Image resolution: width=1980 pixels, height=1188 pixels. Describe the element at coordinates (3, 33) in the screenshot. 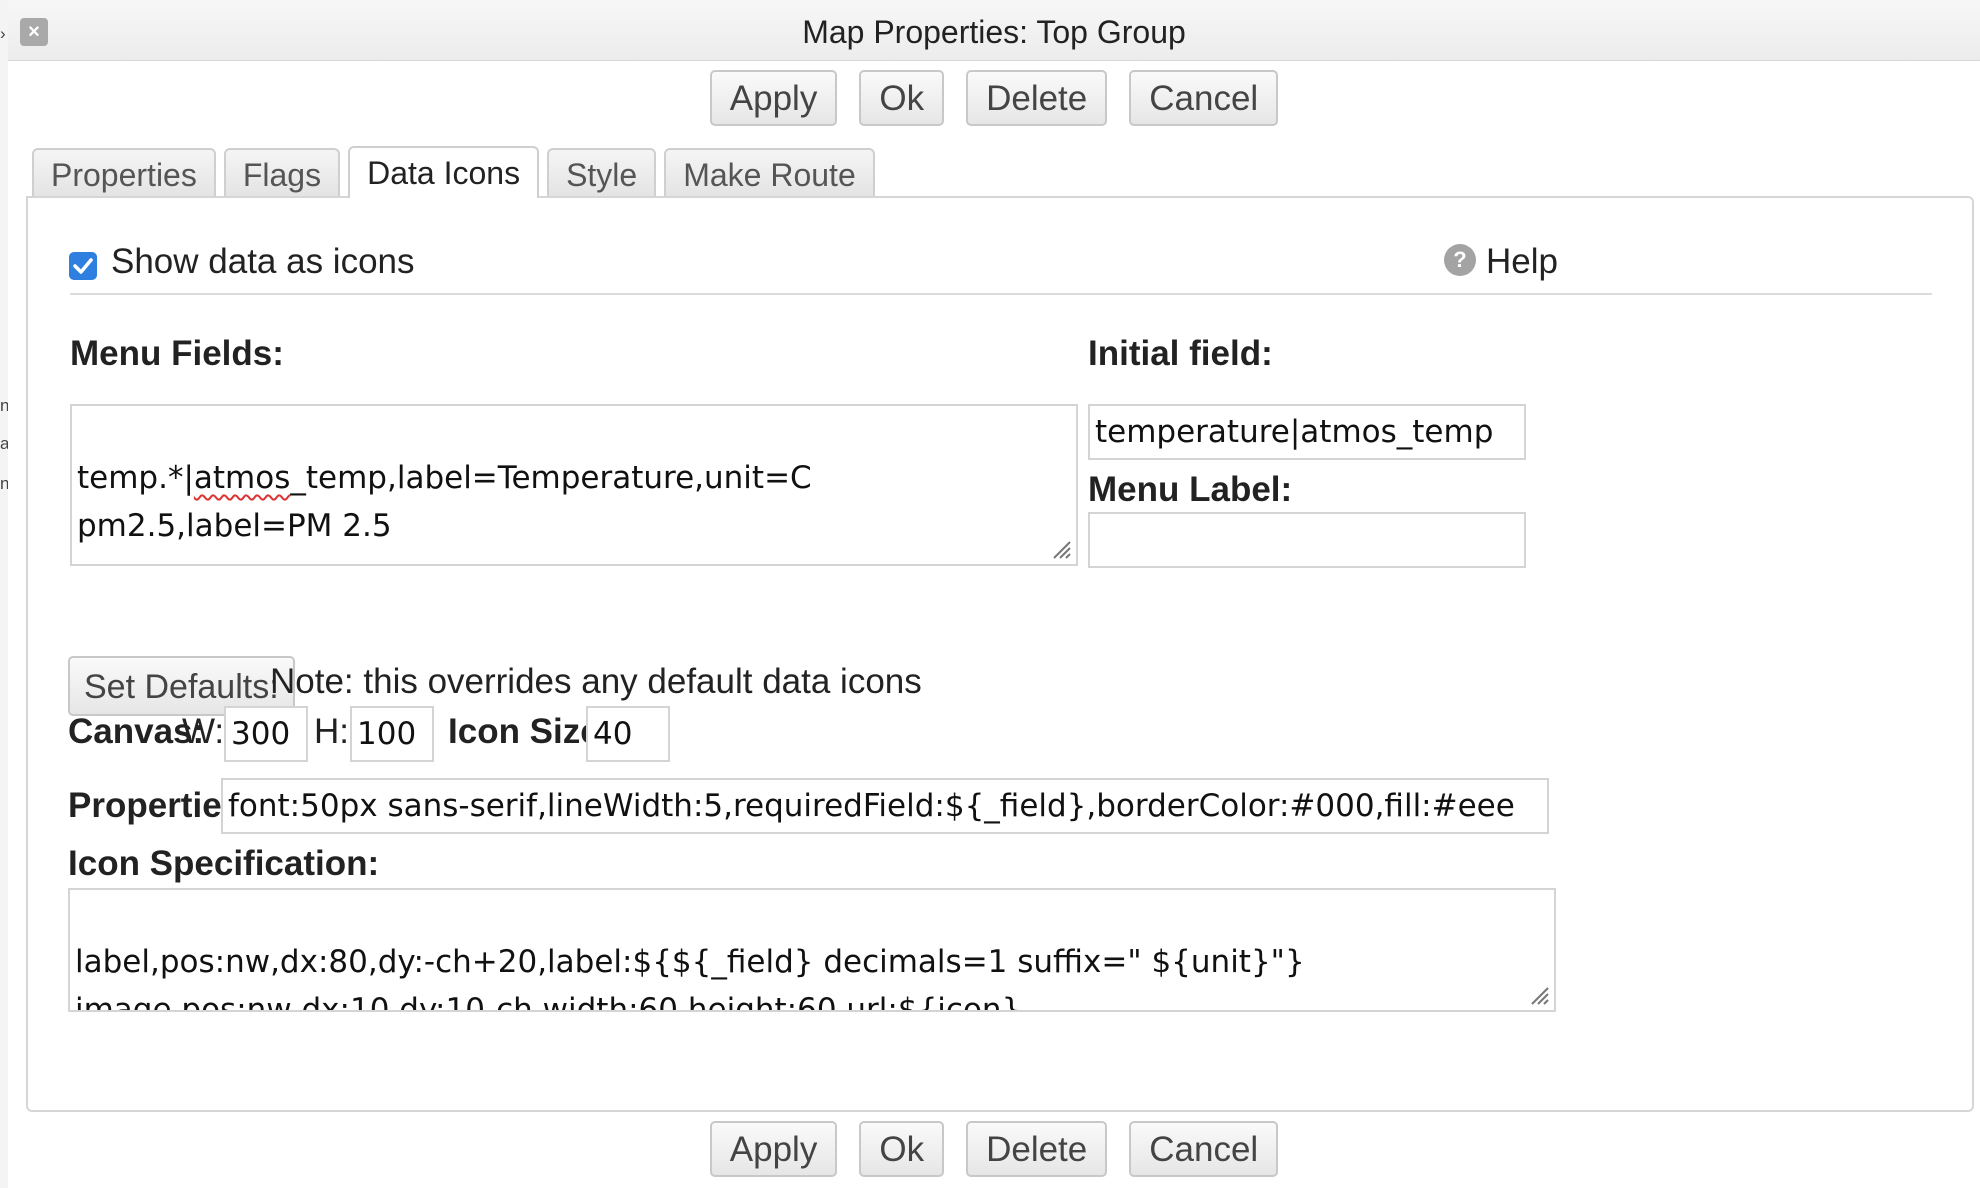

I see `chevron-right-icon: ›` at that location.